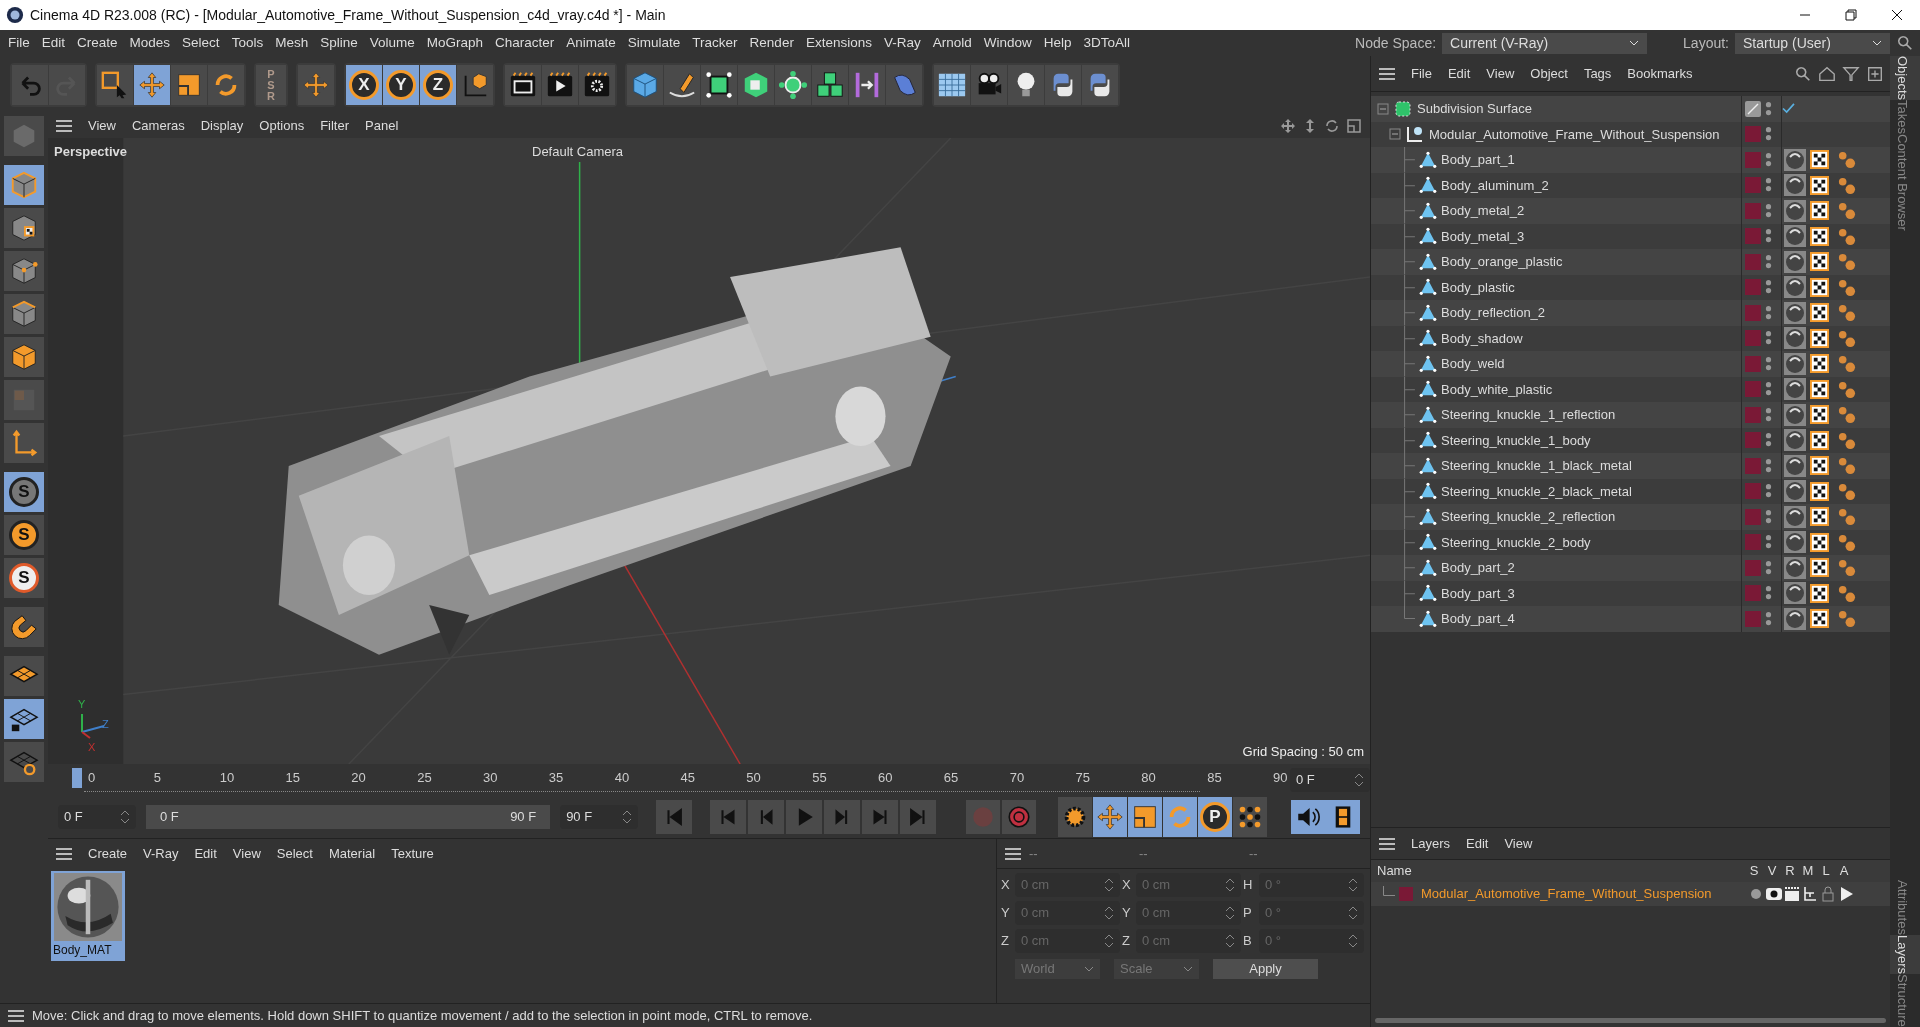 This screenshot has height=1027, width=1920. What do you see at coordinates (1332, 126) in the screenshot?
I see `orbit-icon` at bounding box center [1332, 126].